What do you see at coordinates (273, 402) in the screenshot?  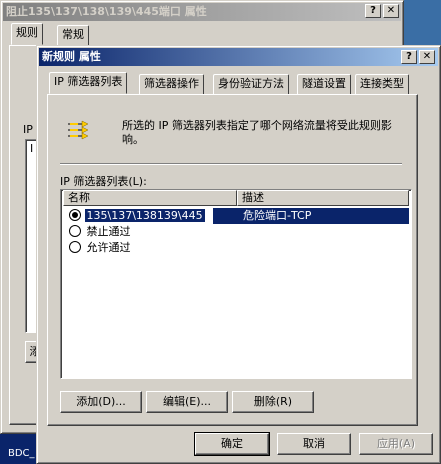 I see `remove-button: 删除(R)` at bounding box center [273, 402].